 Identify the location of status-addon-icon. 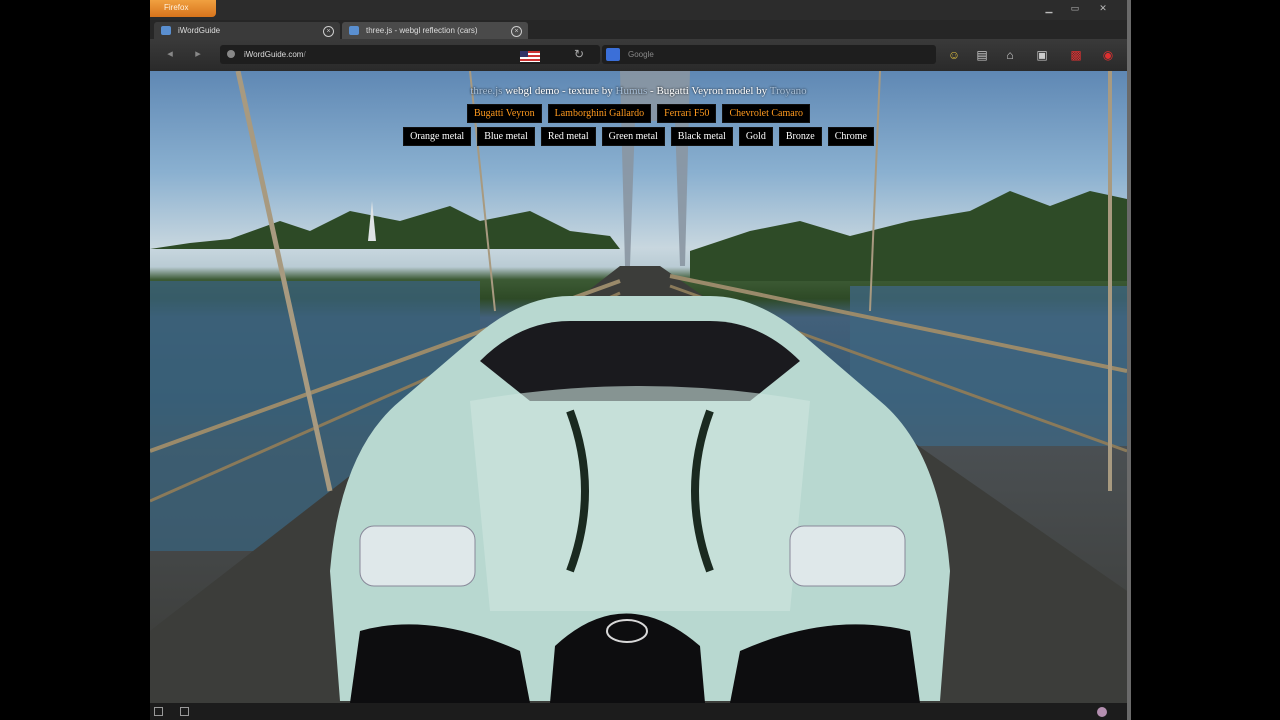
(1102, 712).